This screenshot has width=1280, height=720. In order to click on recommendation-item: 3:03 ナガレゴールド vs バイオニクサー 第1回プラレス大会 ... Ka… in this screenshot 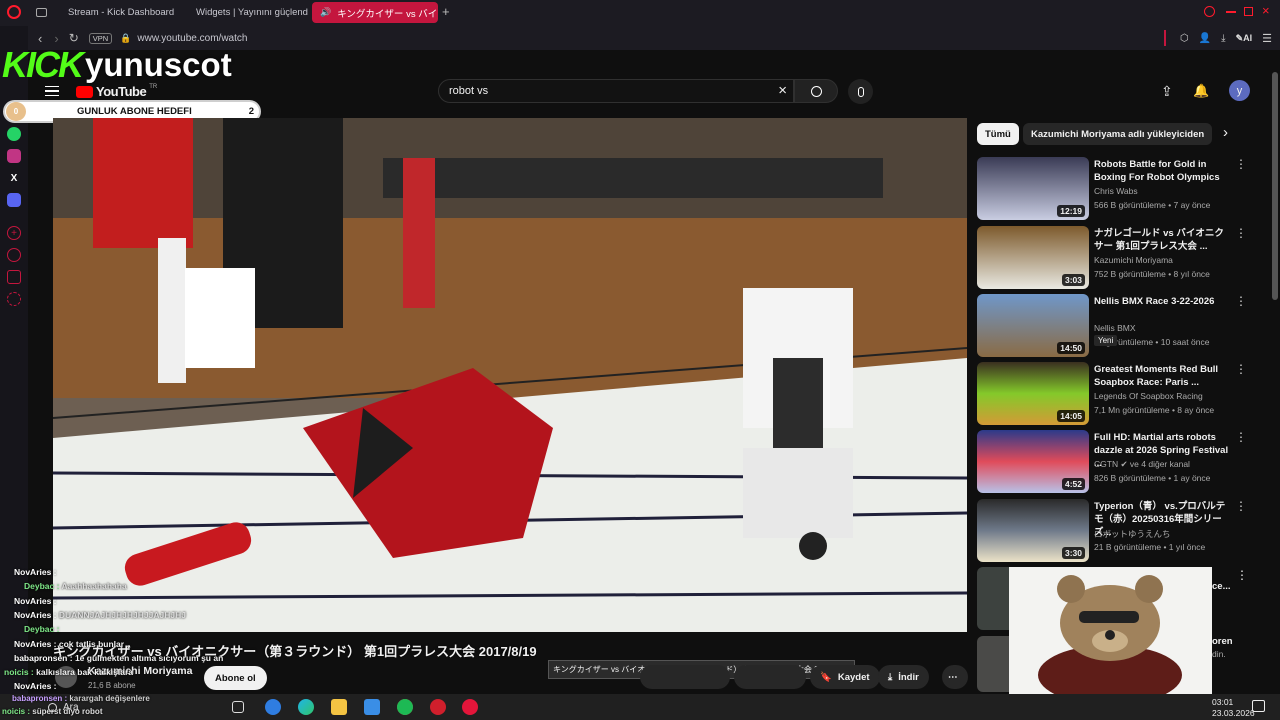, I will do `click(1117, 258)`.